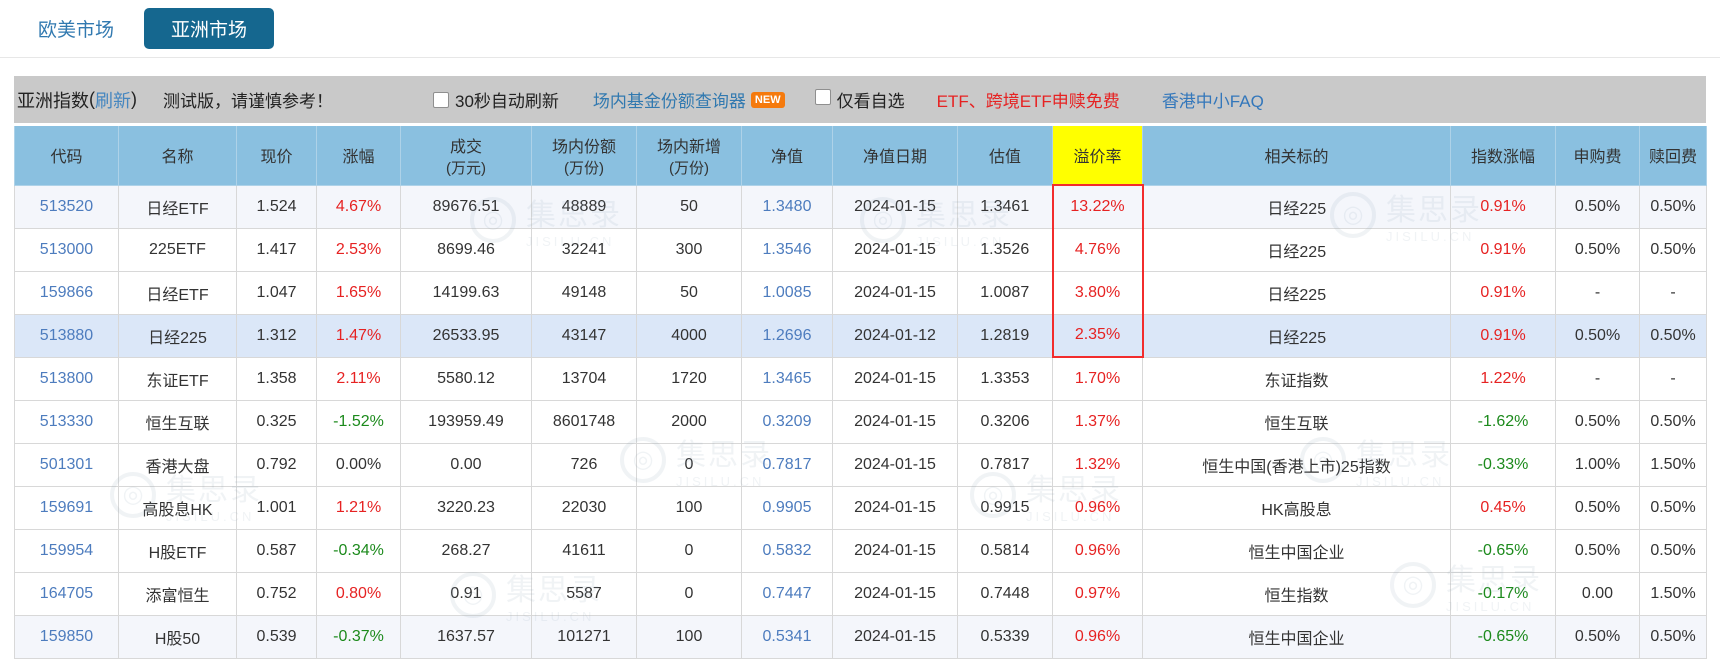  Describe the element at coordinates (787, 421) in the screenshot. I see `cell-nav: 0.3209` at that location.